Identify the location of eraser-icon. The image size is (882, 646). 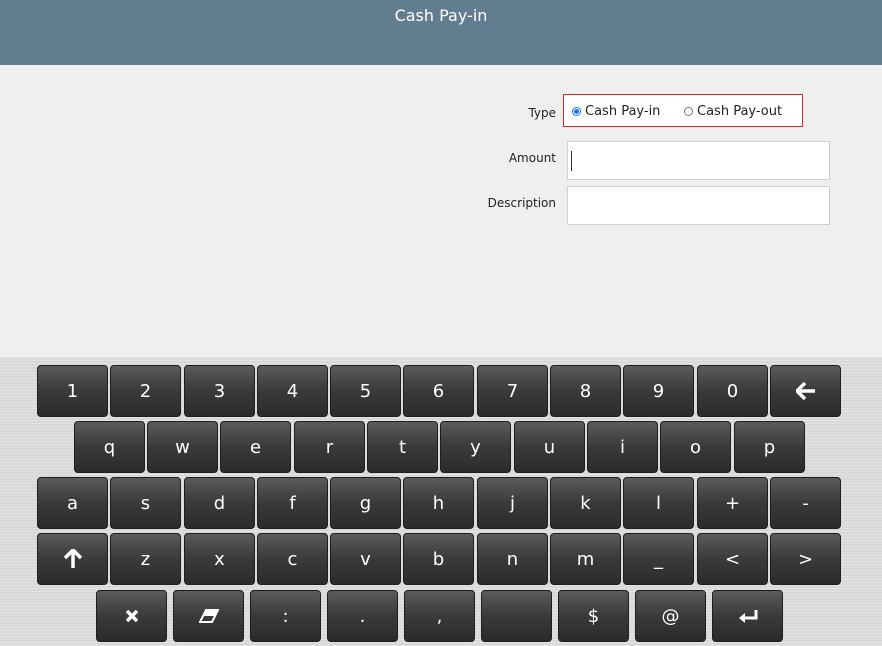
(208, 616).